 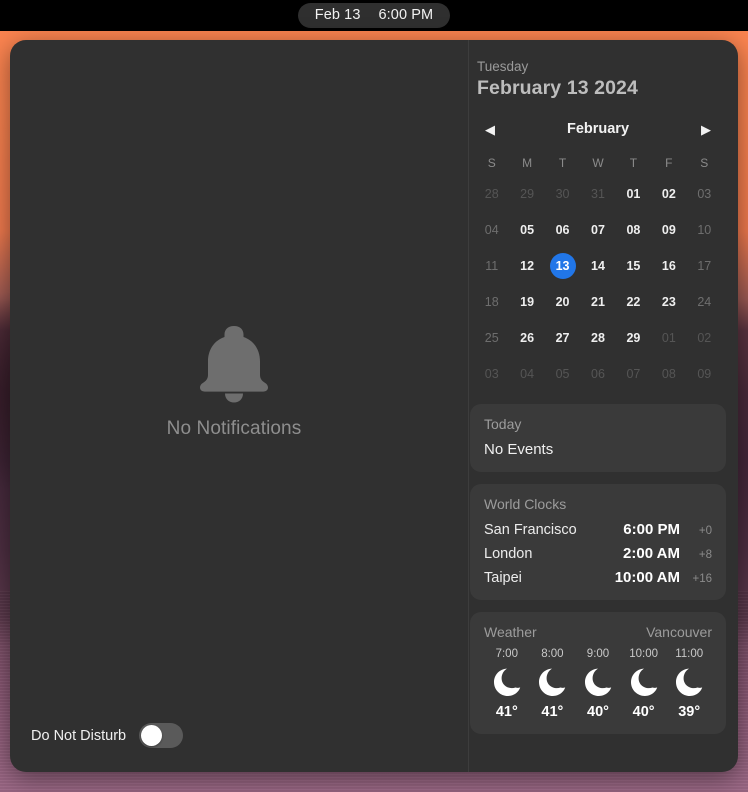 I want to click on calendar-day-cell: 17, so click(x=704, y=266).